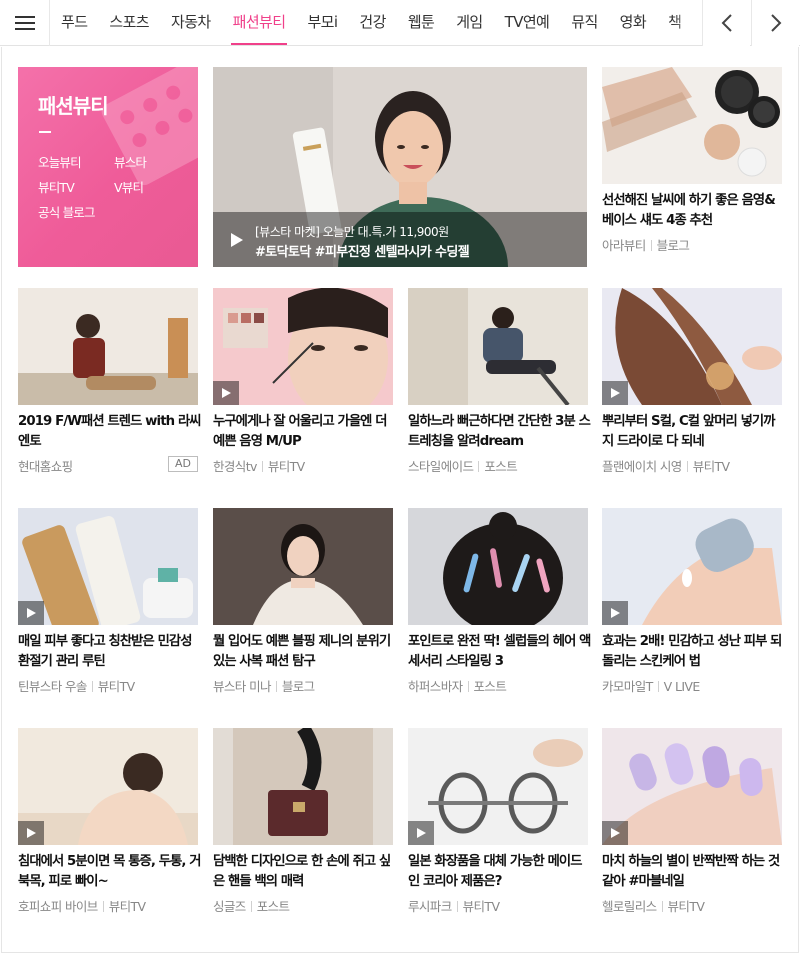 This screenshot has height=954, width=800. What do you see at coordinates (73, 106) in the screenshot?
I see `category-title: 패션뷰티` at bounding box center [73, 106].